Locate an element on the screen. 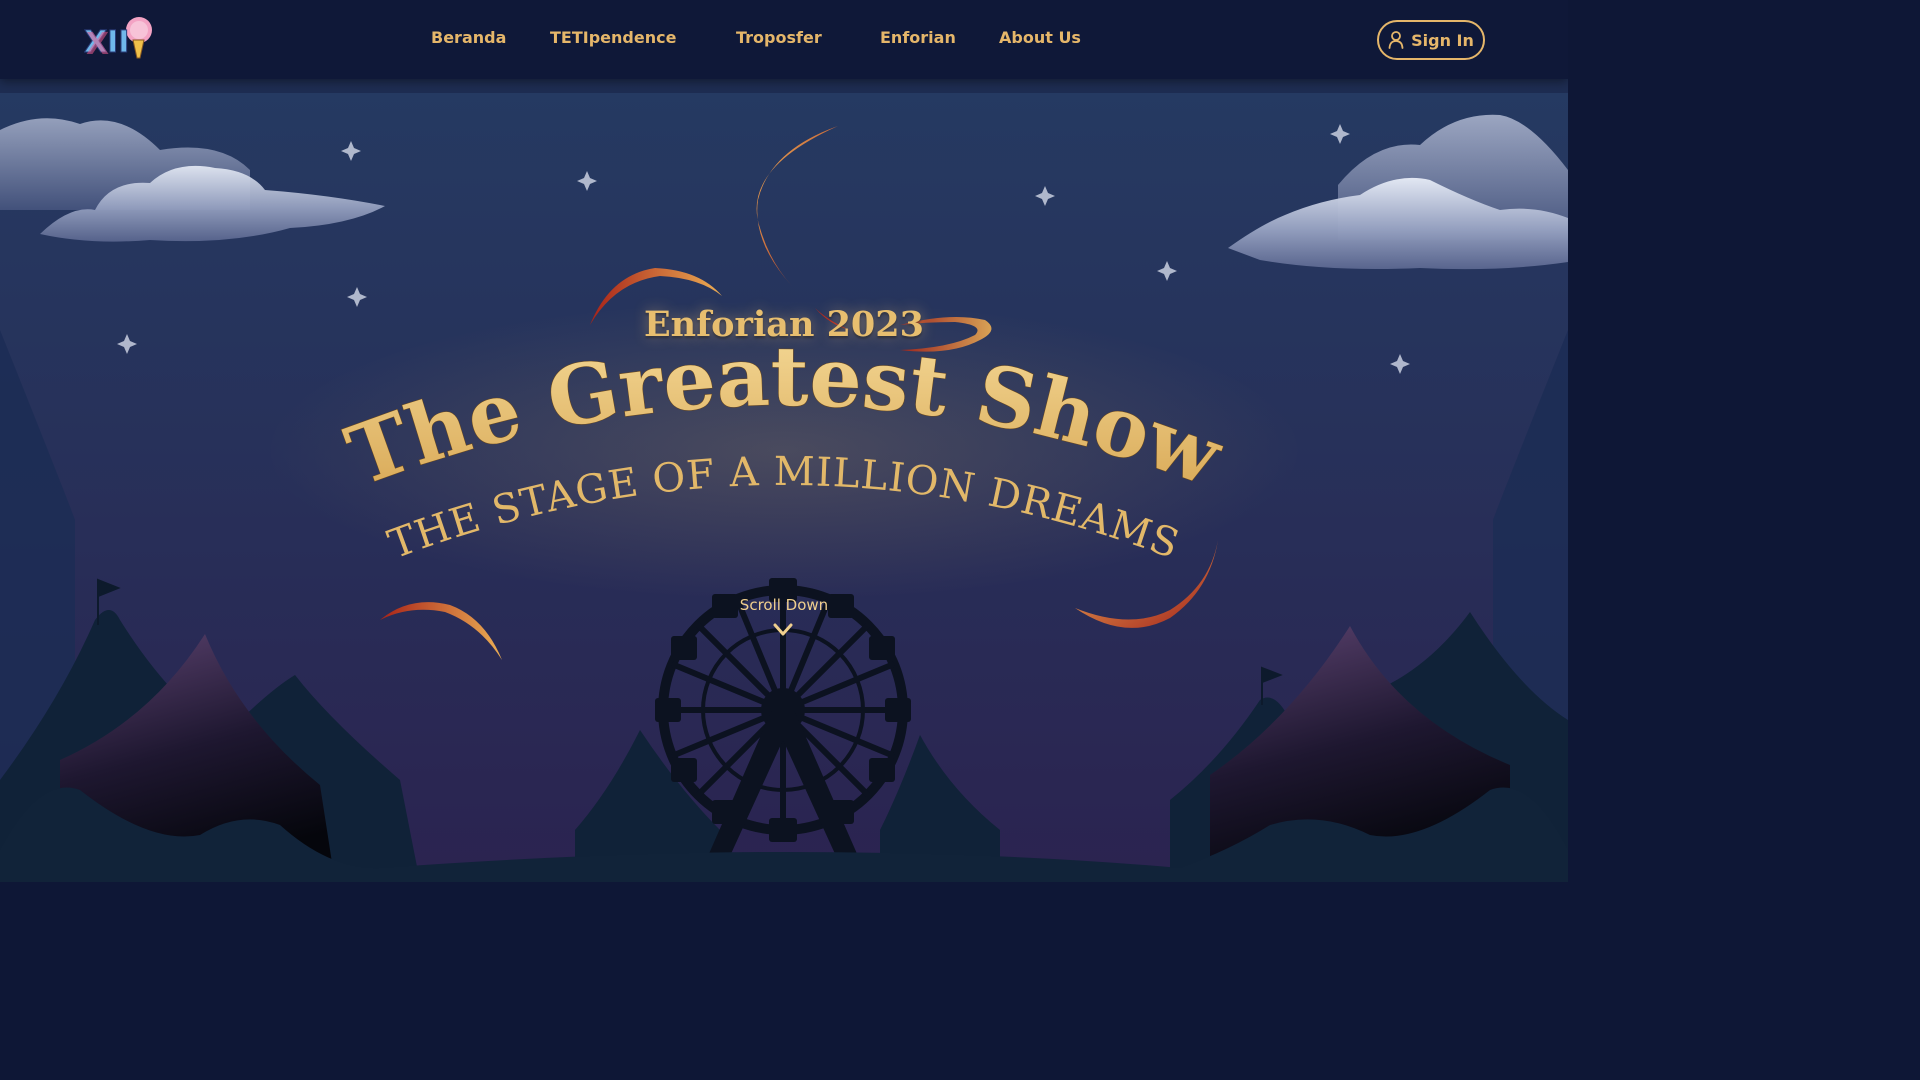  event-title: Enforian 2023 is located at coordinates (784, 324).